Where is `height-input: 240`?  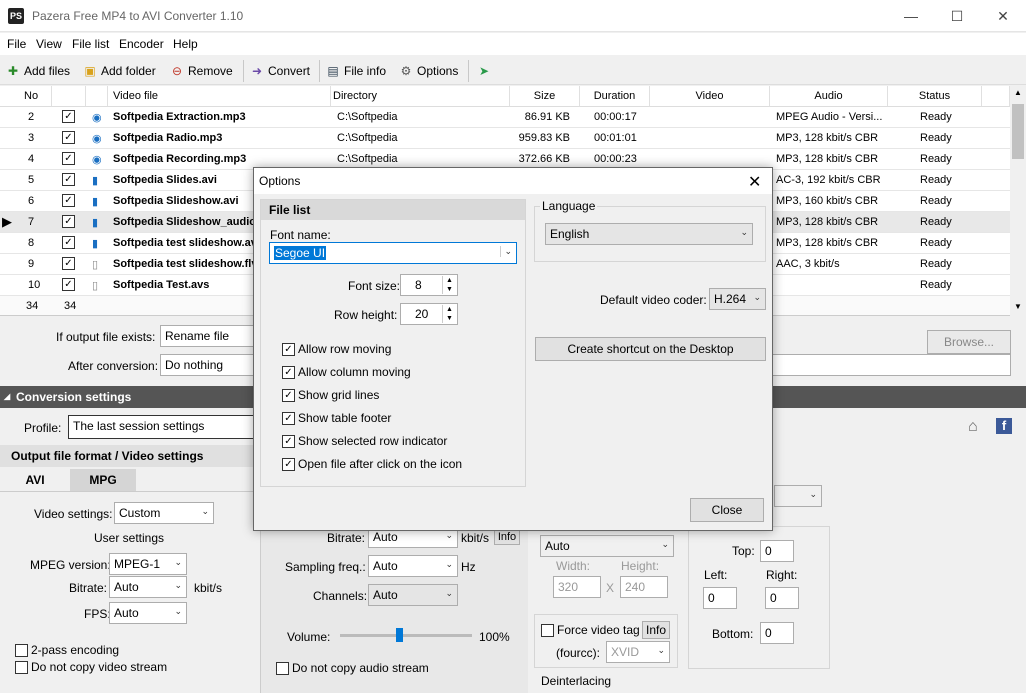
height-input: 240 is located at coordinates (644, 587).